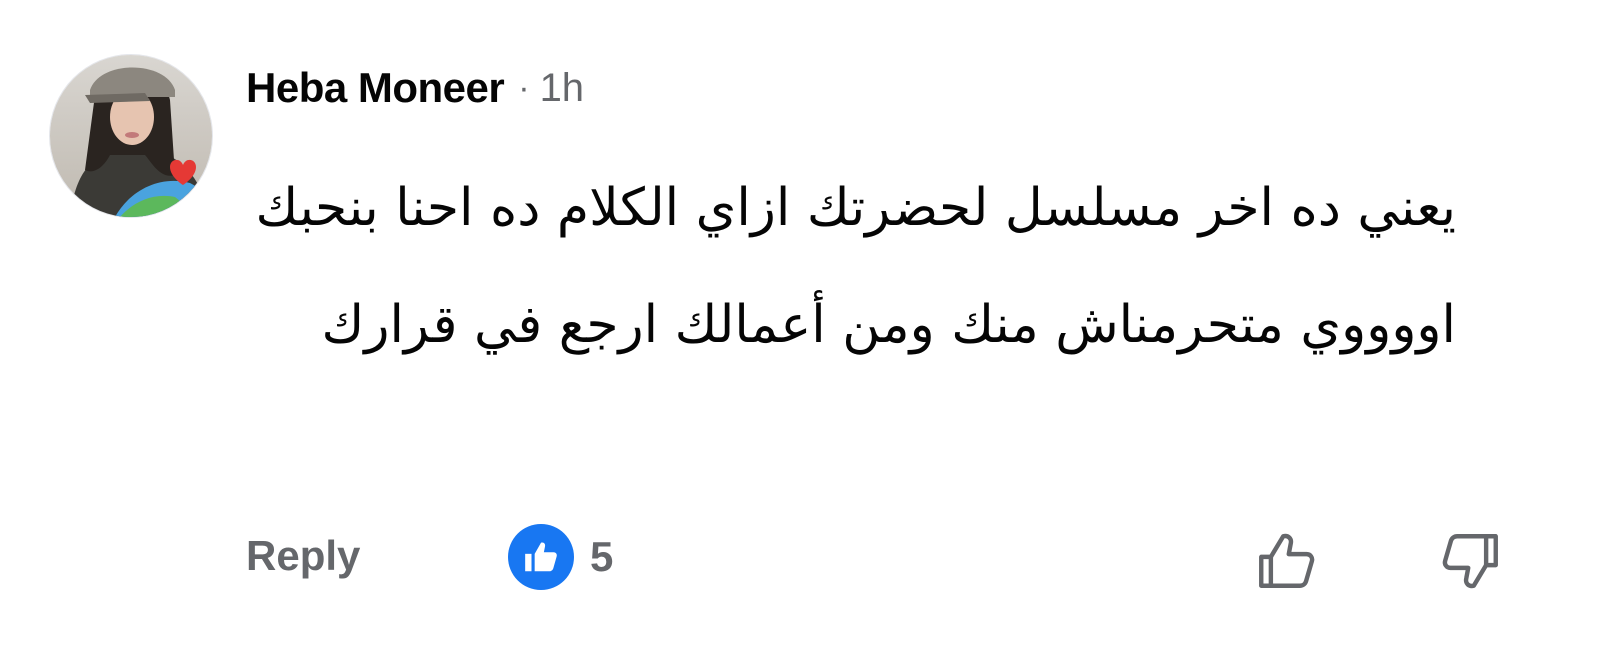 The width and height of the screenshot is (1600, 658). Describe the element at coordinates (303, 556) in the screenshot. I see `reply-button: Reply` at that location.